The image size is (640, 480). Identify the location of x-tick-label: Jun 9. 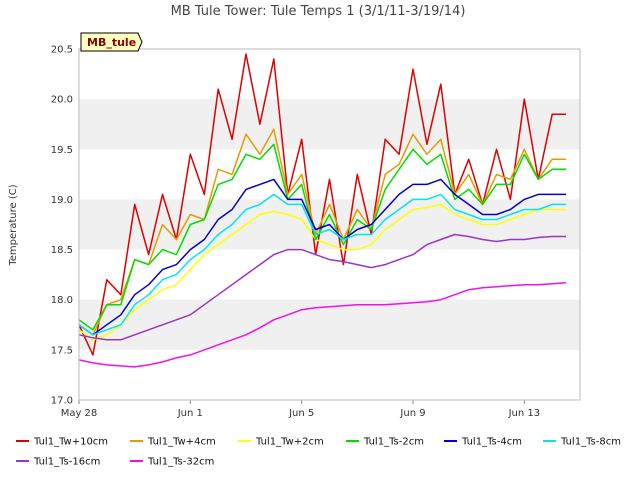
(412, 413).